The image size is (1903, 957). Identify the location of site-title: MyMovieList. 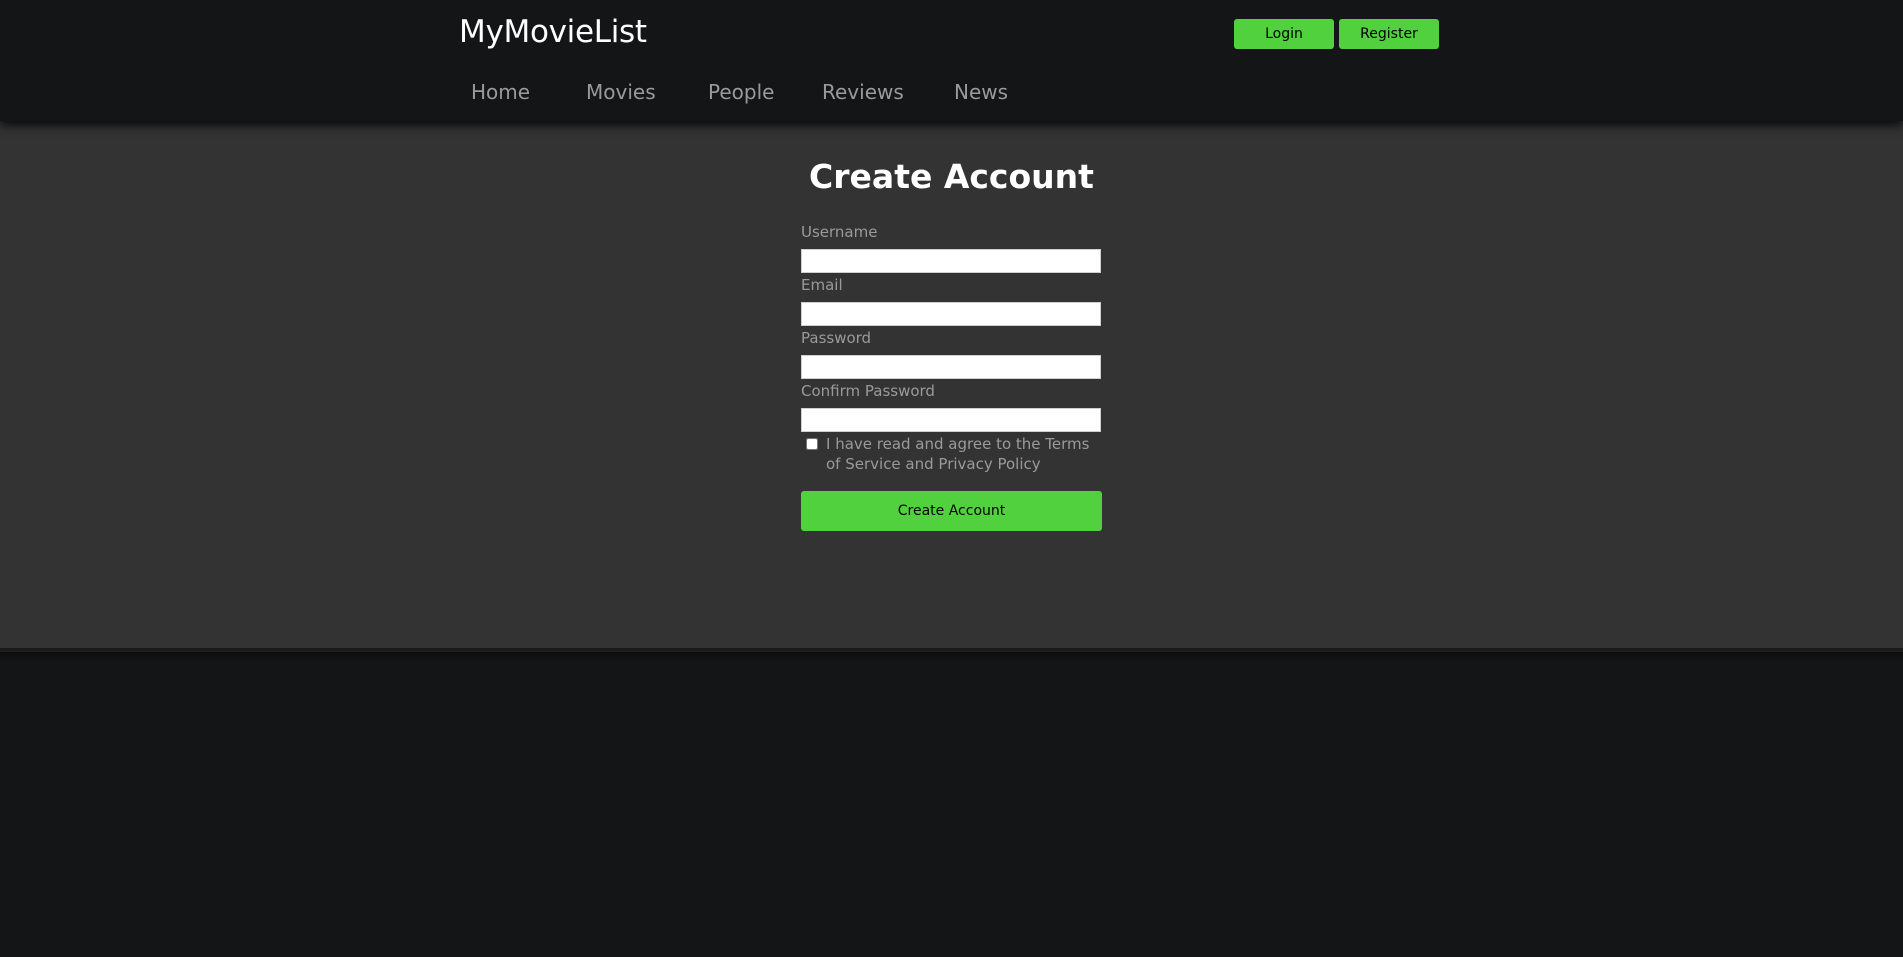
(553, 32).